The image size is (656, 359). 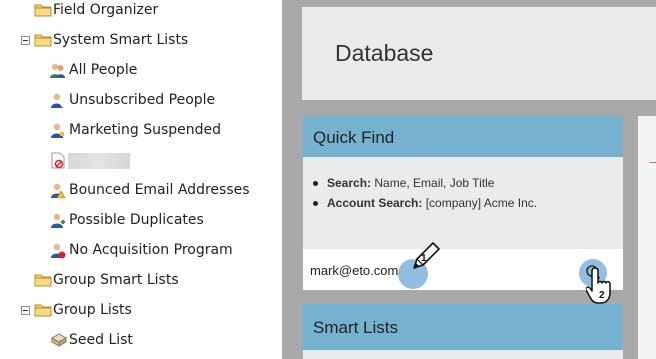 I want to click on tree-item-label: Field Organizer, so click(x=106, y=10).